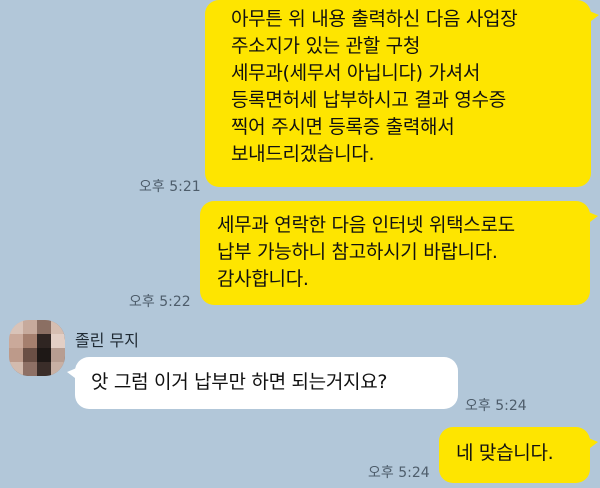 This screenshot has height=488, width=600. I want to click on profile-avatar, so click(37, 348).